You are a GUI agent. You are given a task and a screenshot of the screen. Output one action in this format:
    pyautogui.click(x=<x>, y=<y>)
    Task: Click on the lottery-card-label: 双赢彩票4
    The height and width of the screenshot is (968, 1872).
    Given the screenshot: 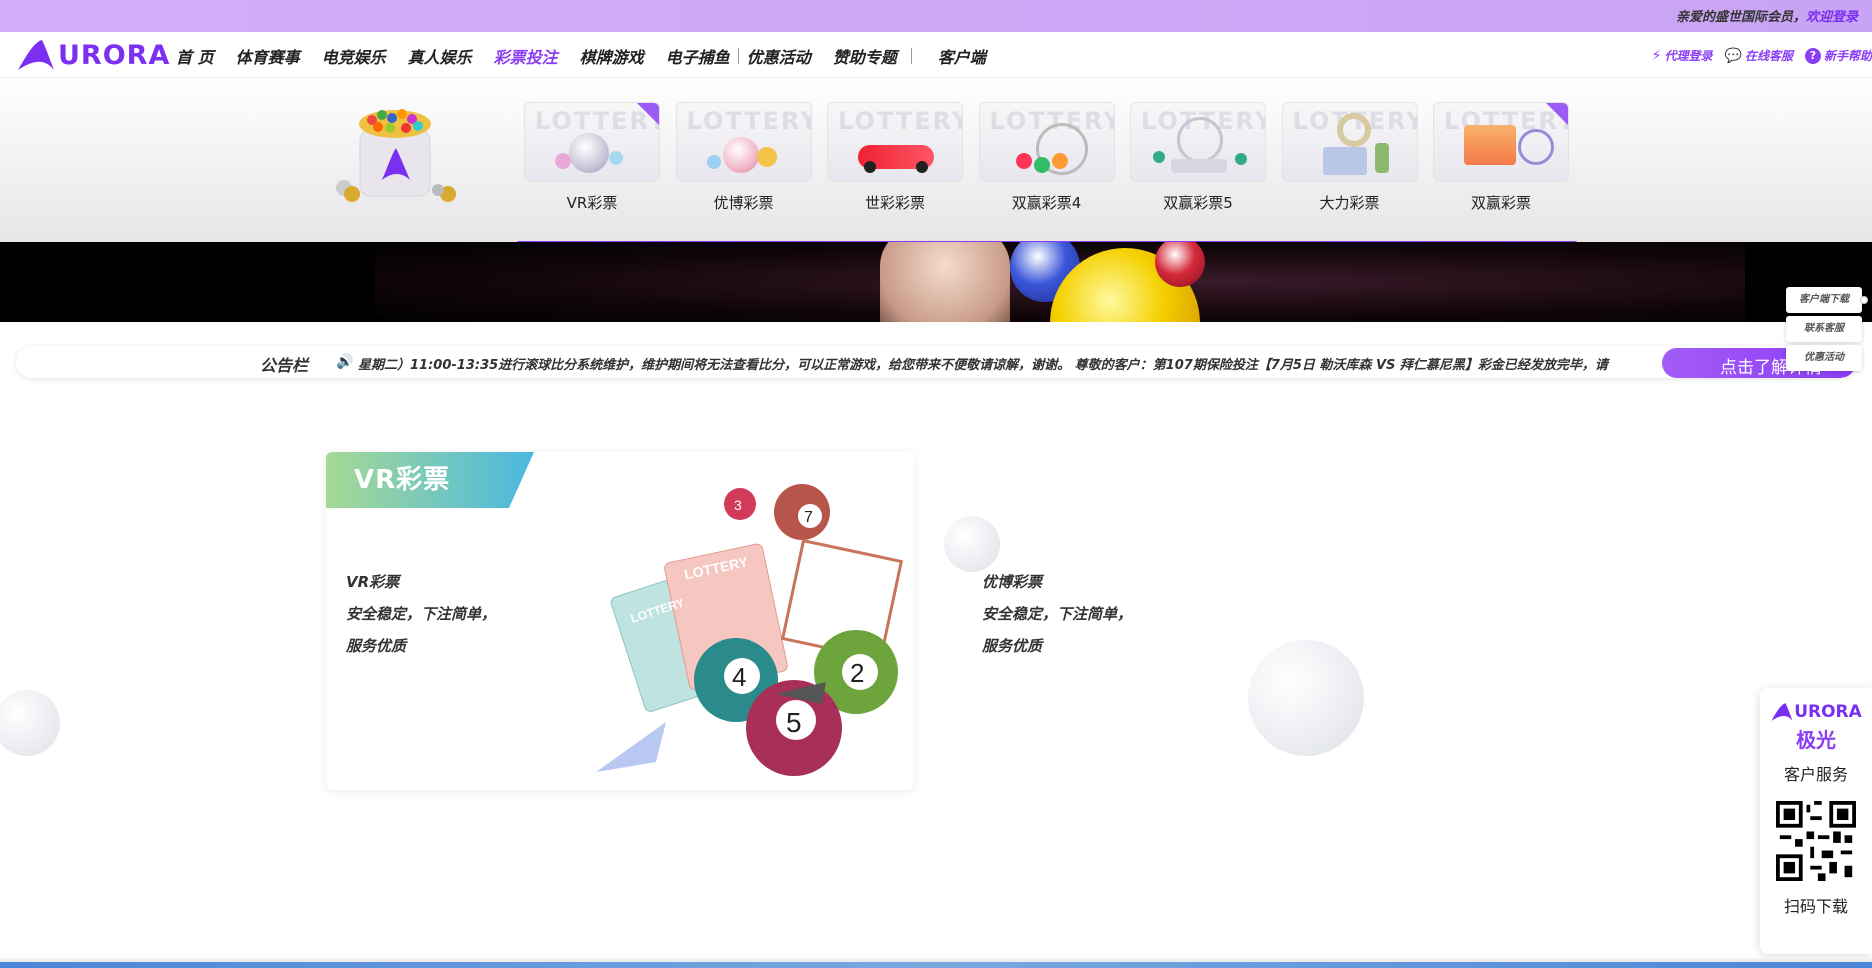 What is the action you would take?
    pyautogui.click(x=1046, y=203)
    